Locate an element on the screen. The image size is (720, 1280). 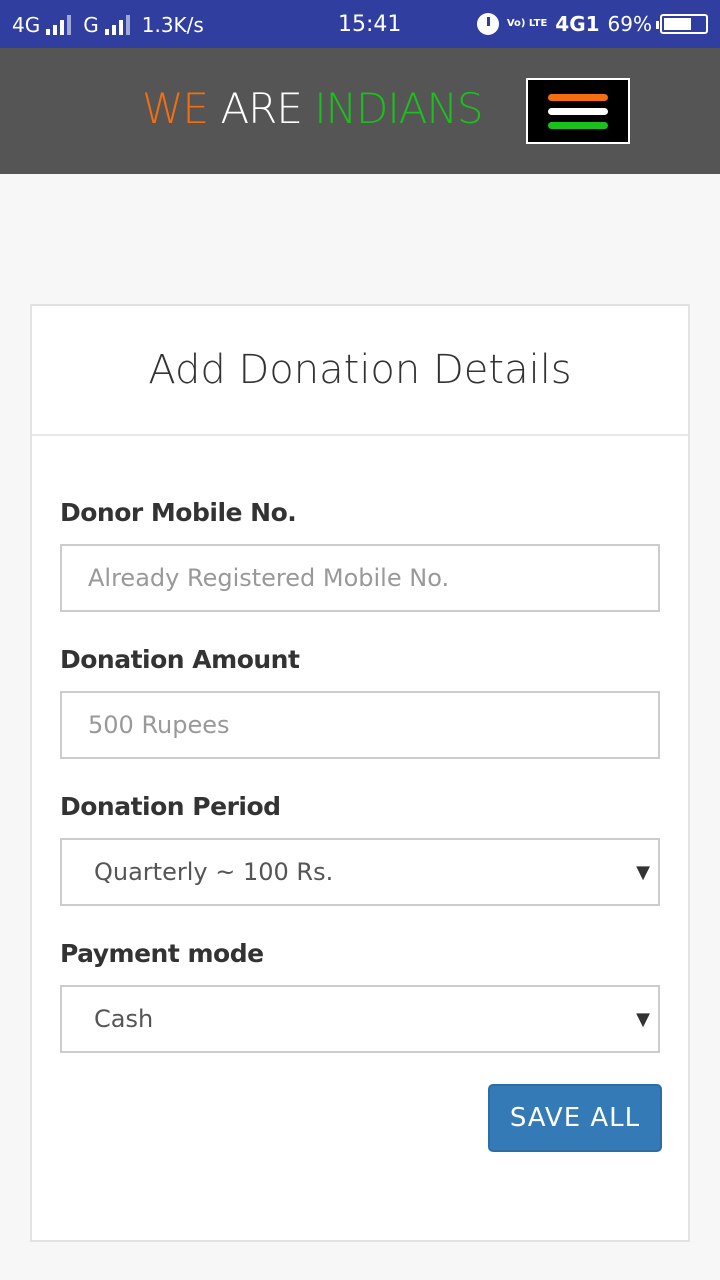
period-select: Quarterly ~ 100 Rs. ▼ is located at coordinates (360, 872).